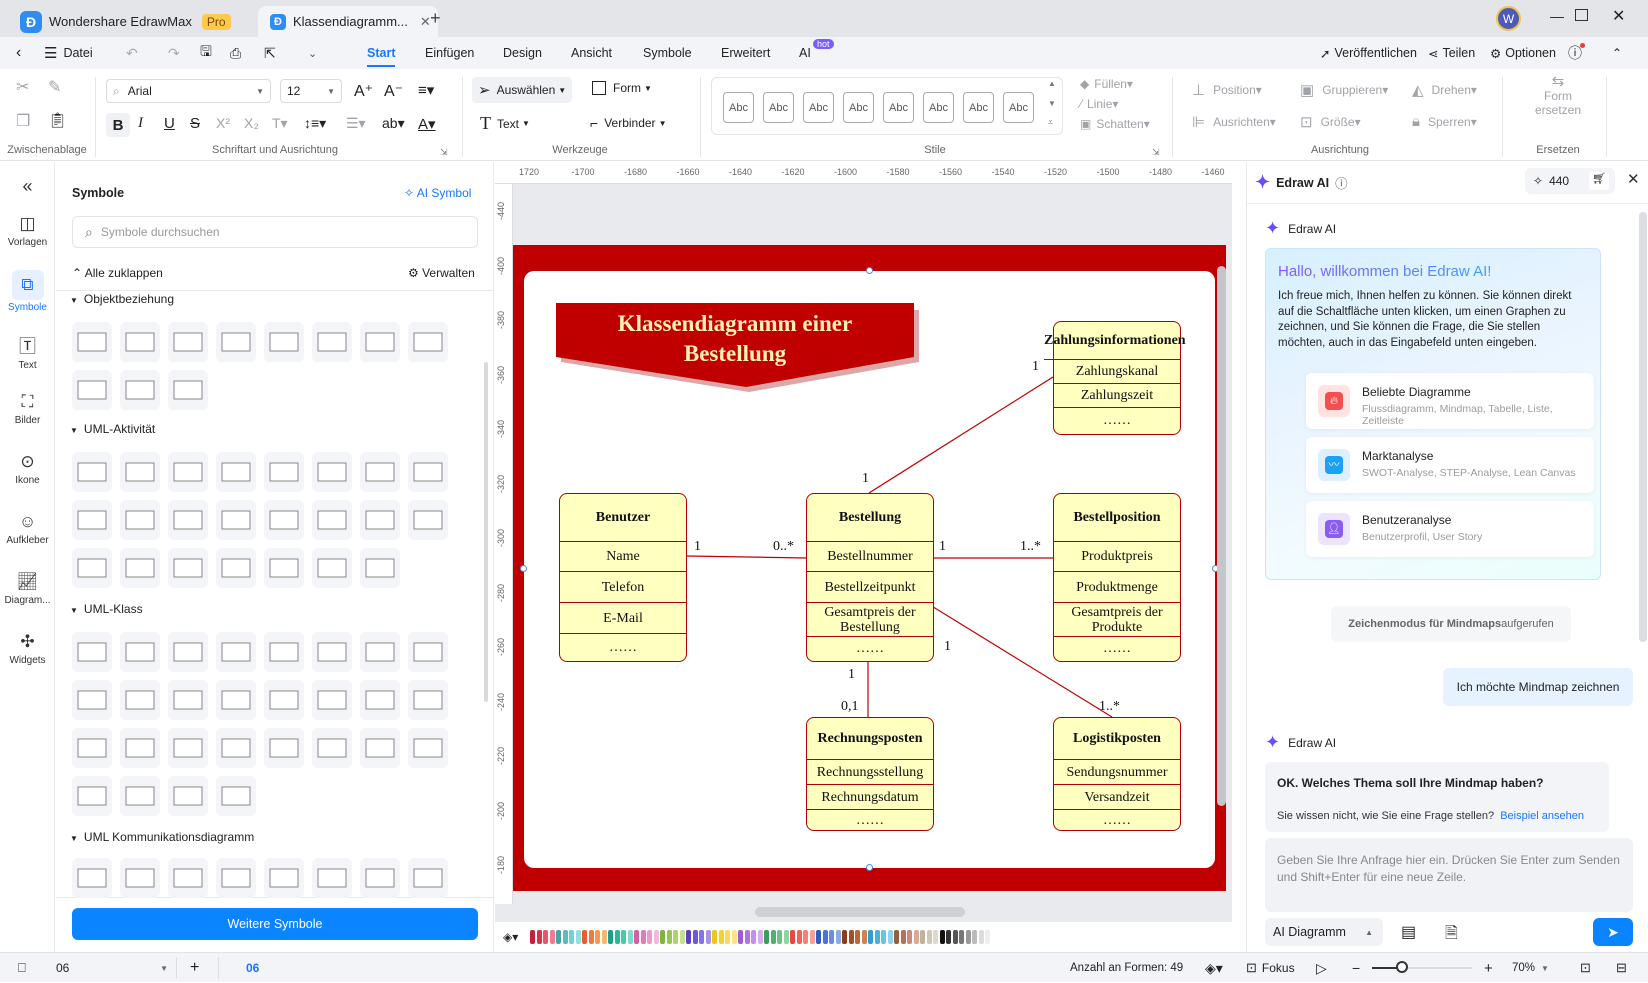  What do you see at coordinates (140, 123) in the screenshot?
I see `italic-button: I` at bounding box center [140, 123].